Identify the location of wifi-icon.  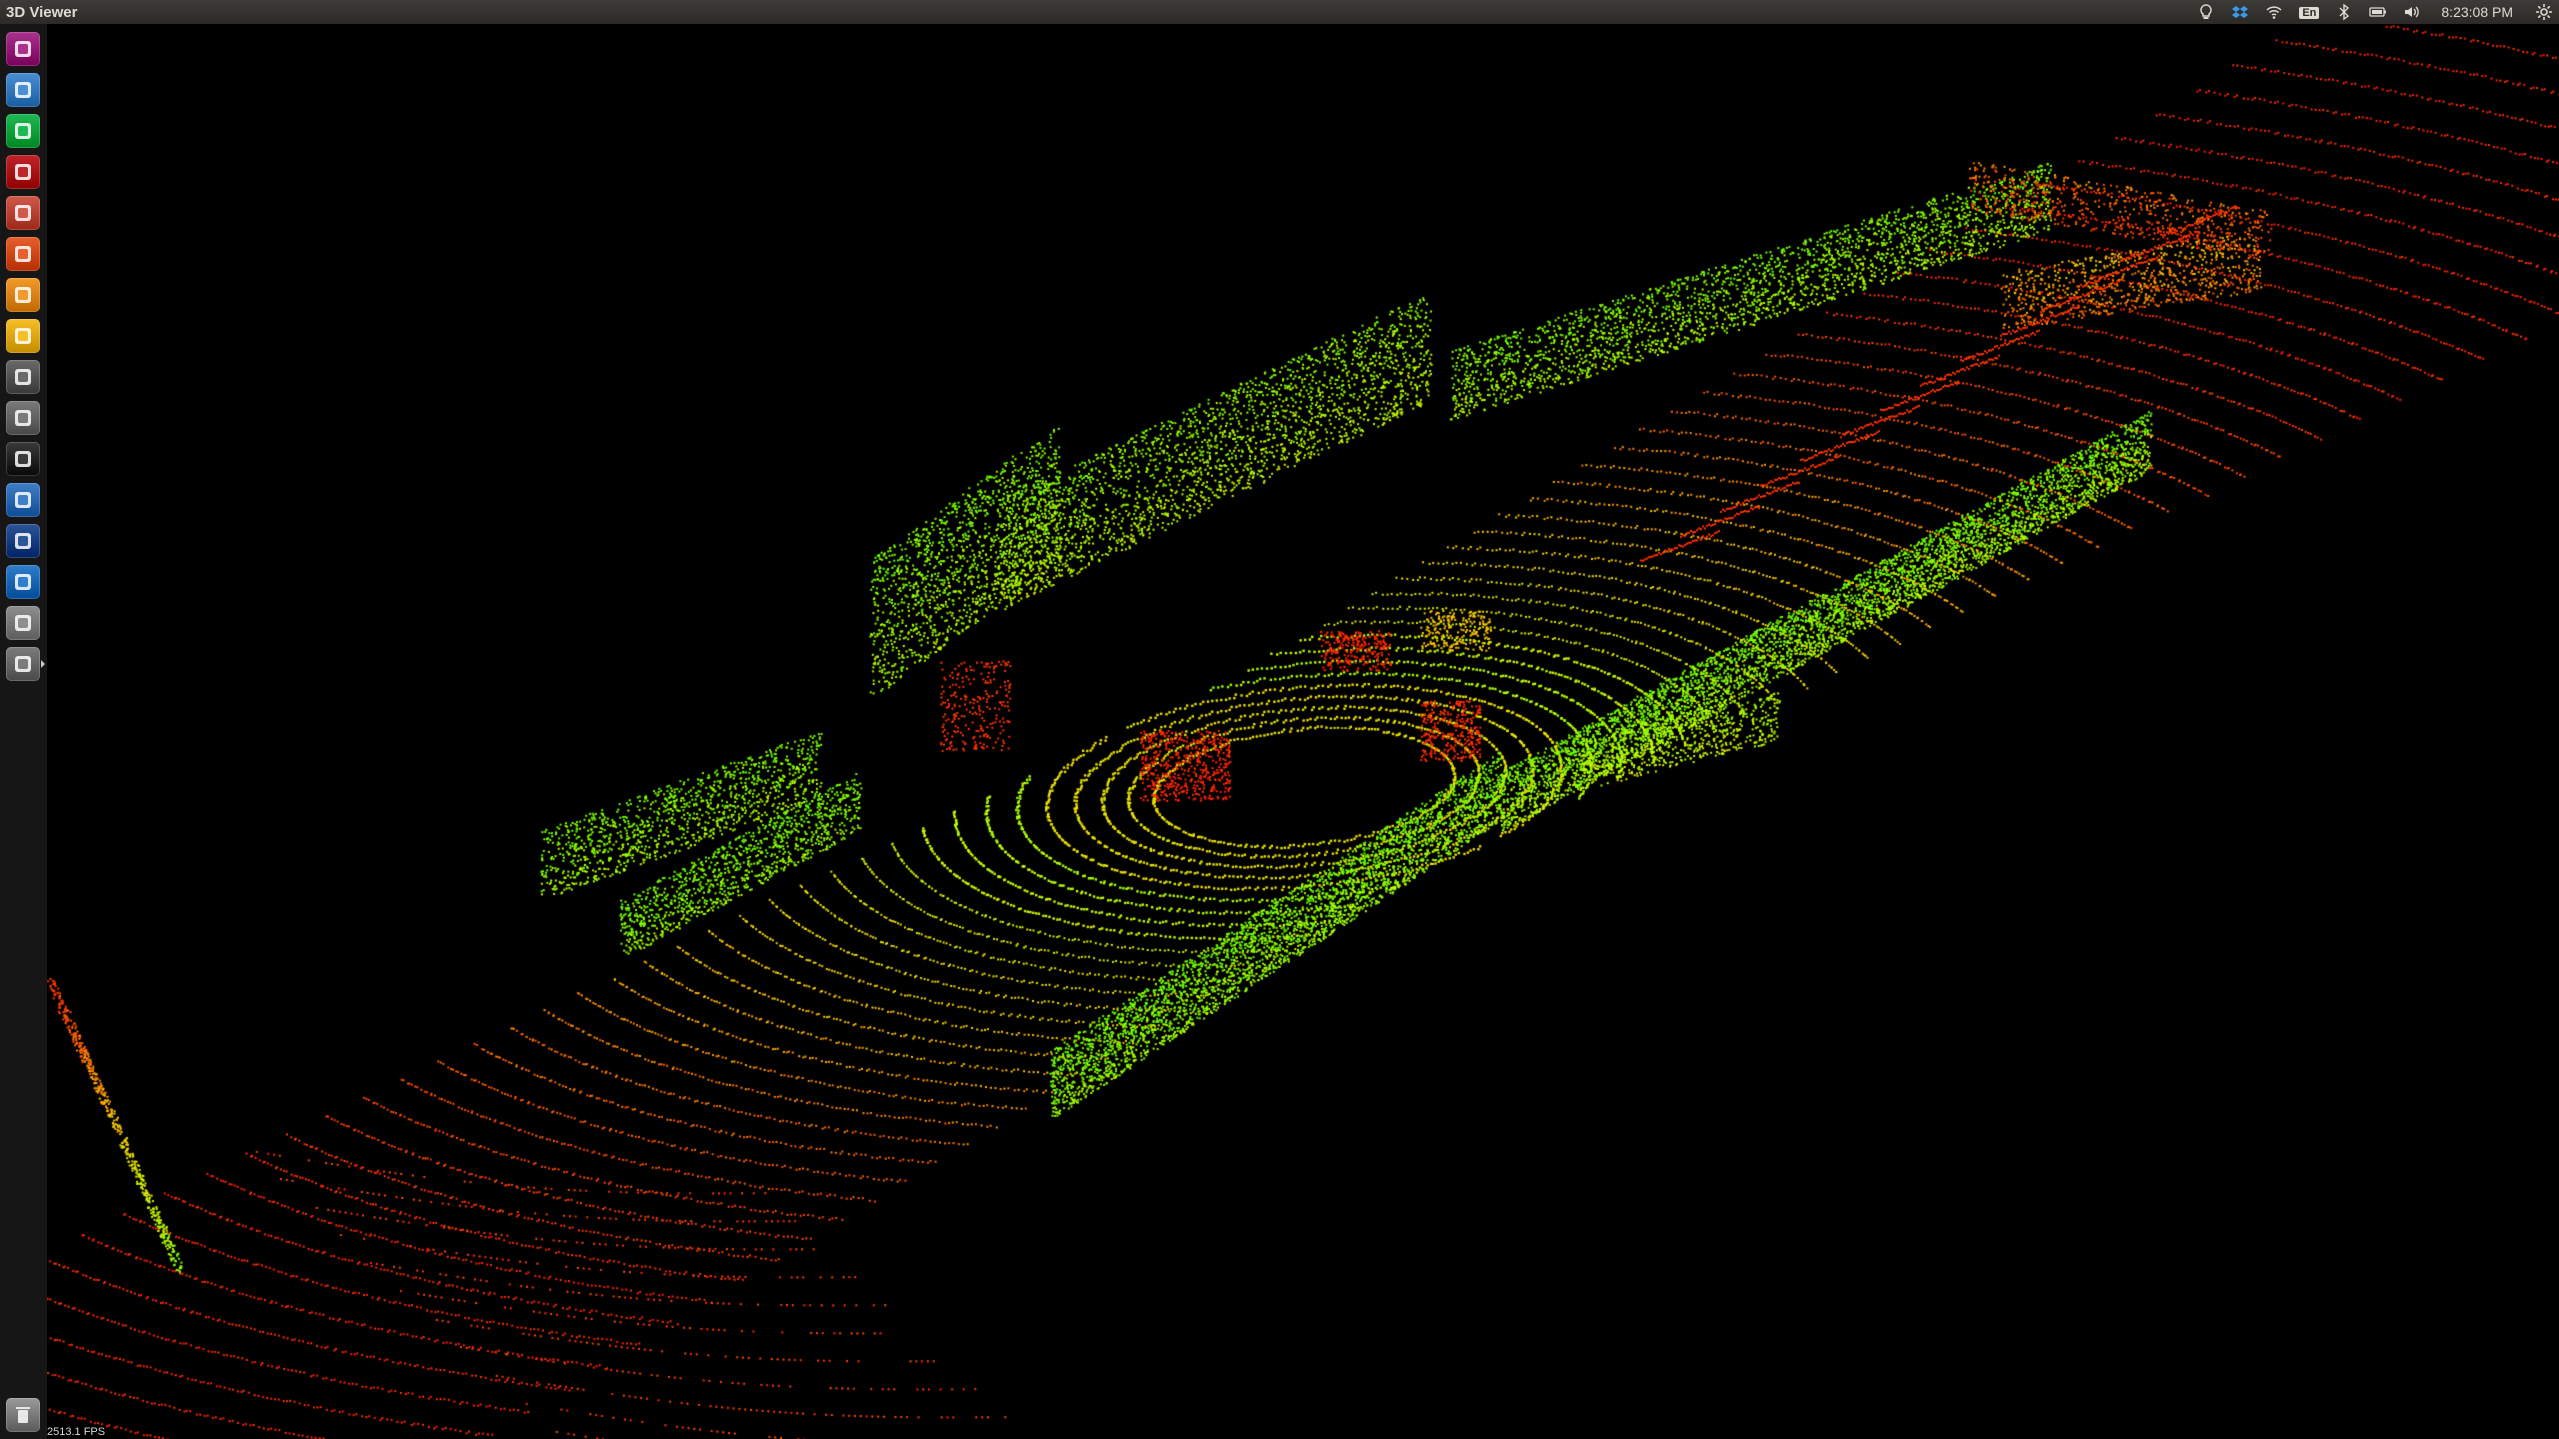
(2274, 12).